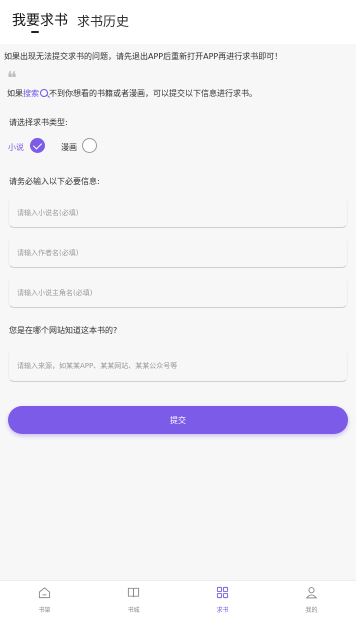 The width and height of the screenshot is (356, 621). What do you see at coordinates (222, 610) in the screenshot?
I see `nav-label: 求书` at bounding box center [222, 610].